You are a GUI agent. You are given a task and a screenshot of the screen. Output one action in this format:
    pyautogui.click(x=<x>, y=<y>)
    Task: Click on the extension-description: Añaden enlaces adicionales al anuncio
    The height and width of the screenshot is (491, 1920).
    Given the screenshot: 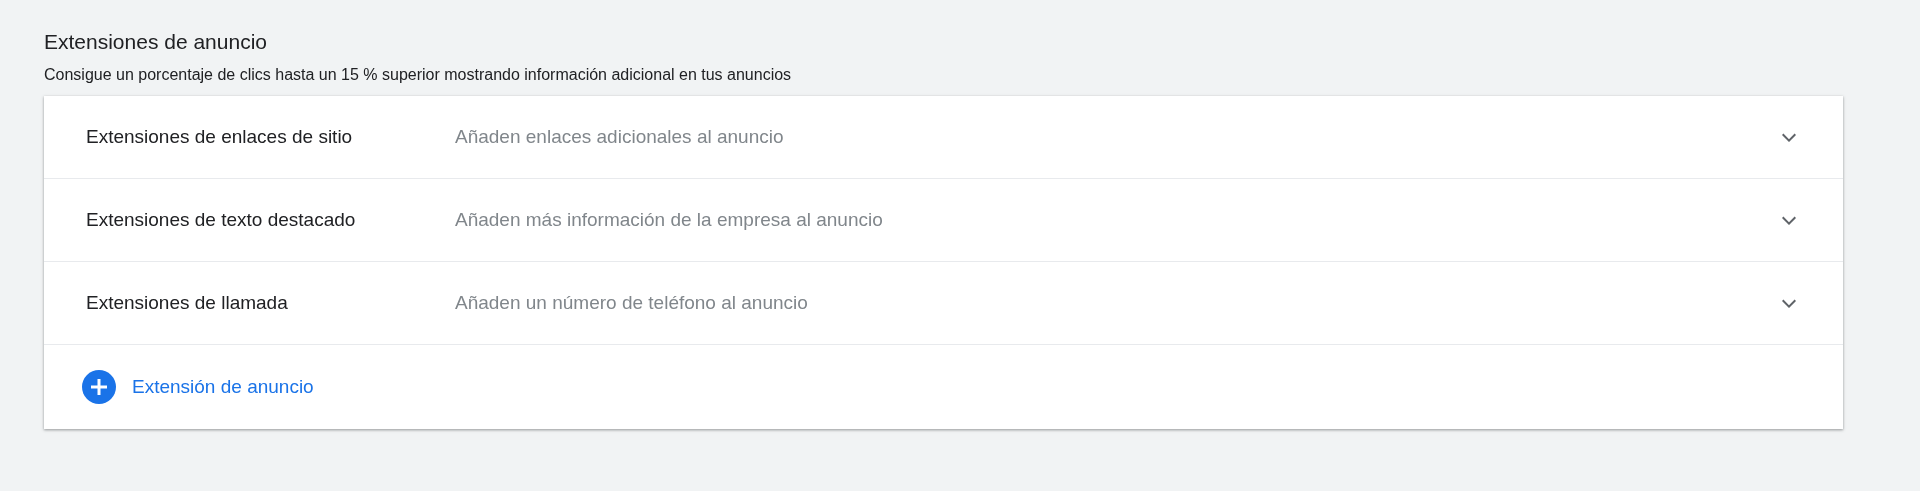 What is the action you would take?
    pyautogui.click(x=620, y=137)
    